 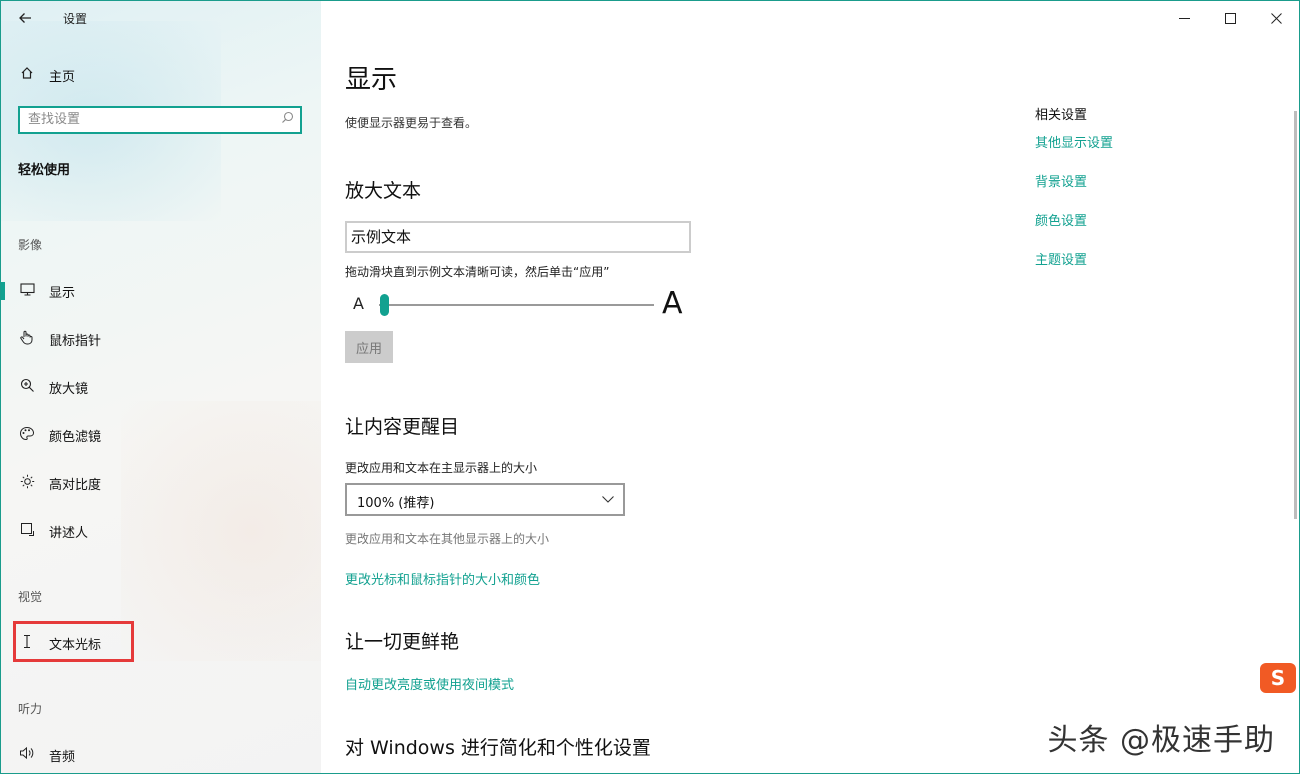 I want to click on page-subtitle: 使便显示器更易于查看。, so click(x=411, y=123).